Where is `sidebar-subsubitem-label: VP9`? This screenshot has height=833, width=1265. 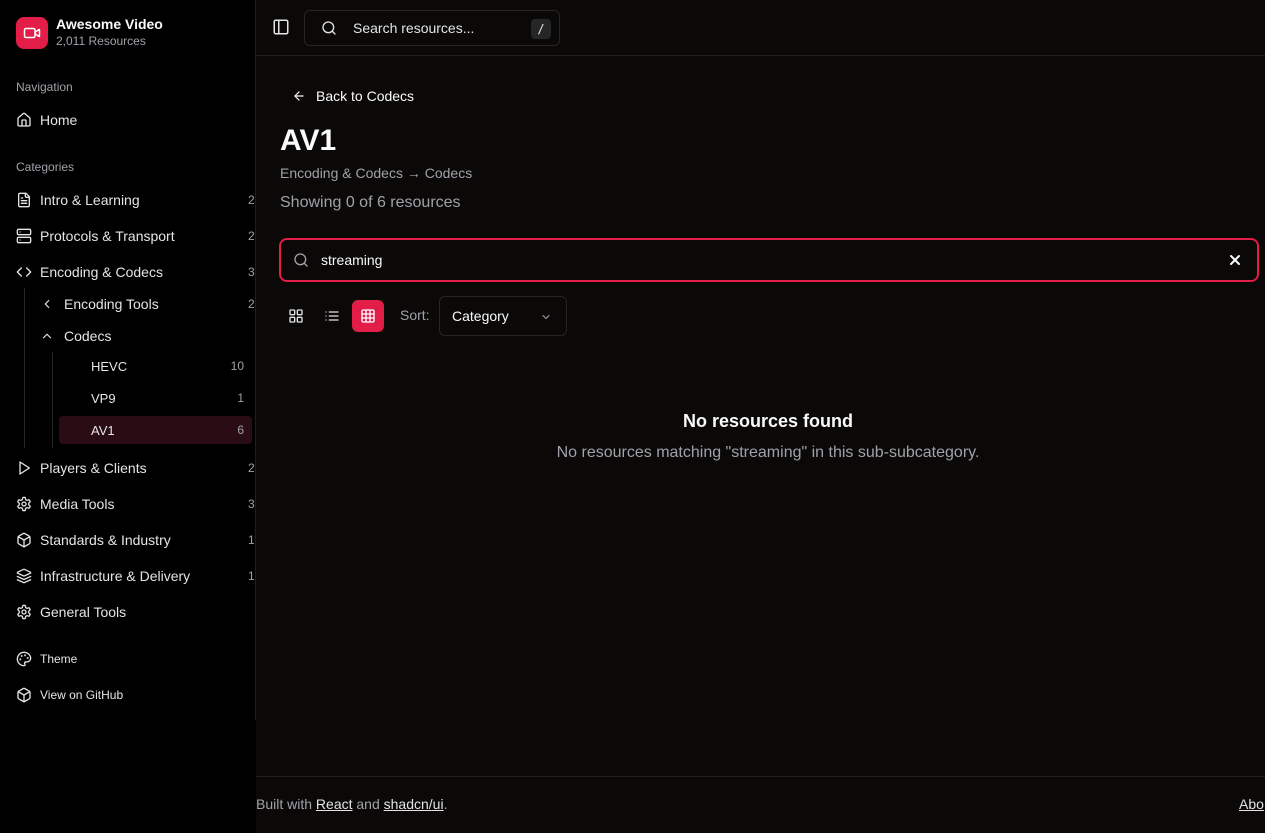 sidebar-subsubitem-label: VP9 is located at coordinates (103, 398).